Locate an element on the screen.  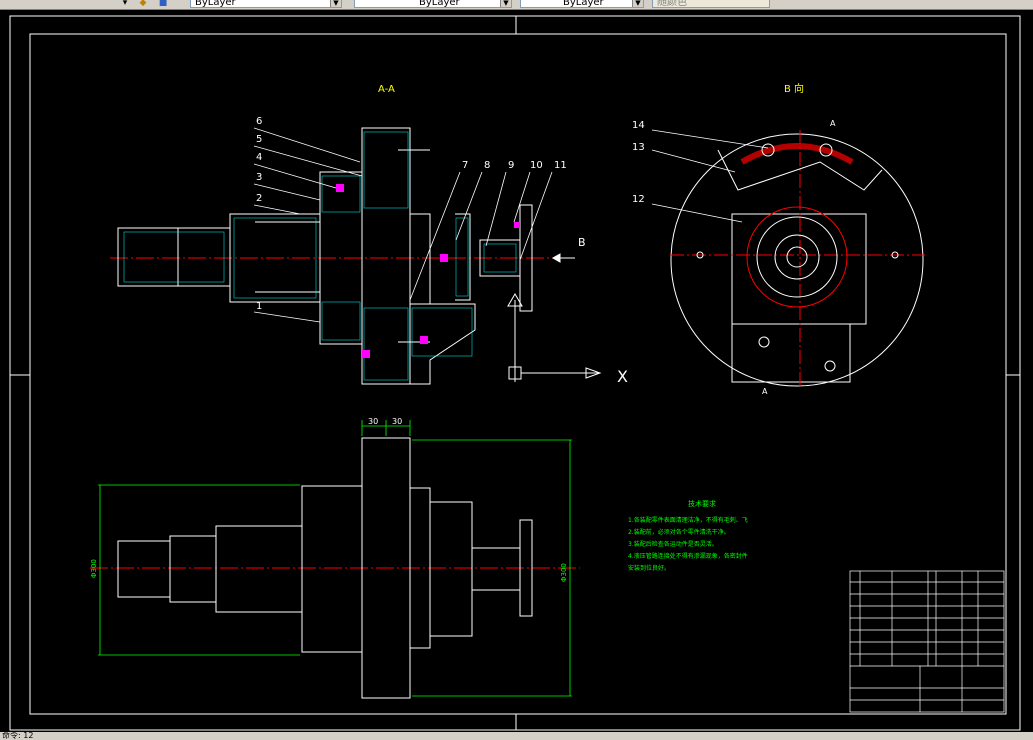
command-line: 命令: 12 is located at coordinates (516, 736).